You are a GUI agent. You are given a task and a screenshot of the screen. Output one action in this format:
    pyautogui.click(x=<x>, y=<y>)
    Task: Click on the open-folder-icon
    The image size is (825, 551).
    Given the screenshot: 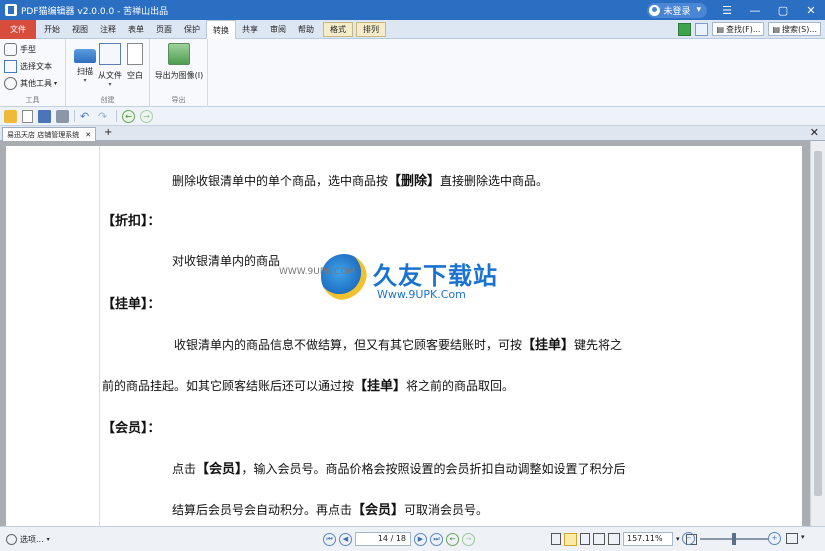 What is the action you would take?
    pyautogui.click(x=10, y=116)
    